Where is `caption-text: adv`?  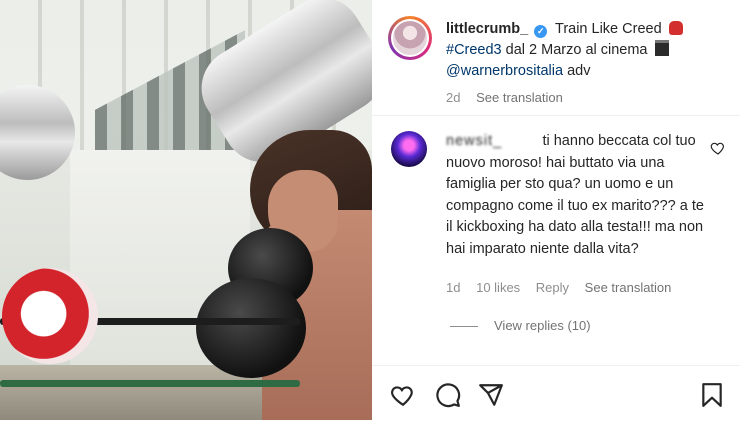
caption-text: adv is located at coordinates (579, 71).